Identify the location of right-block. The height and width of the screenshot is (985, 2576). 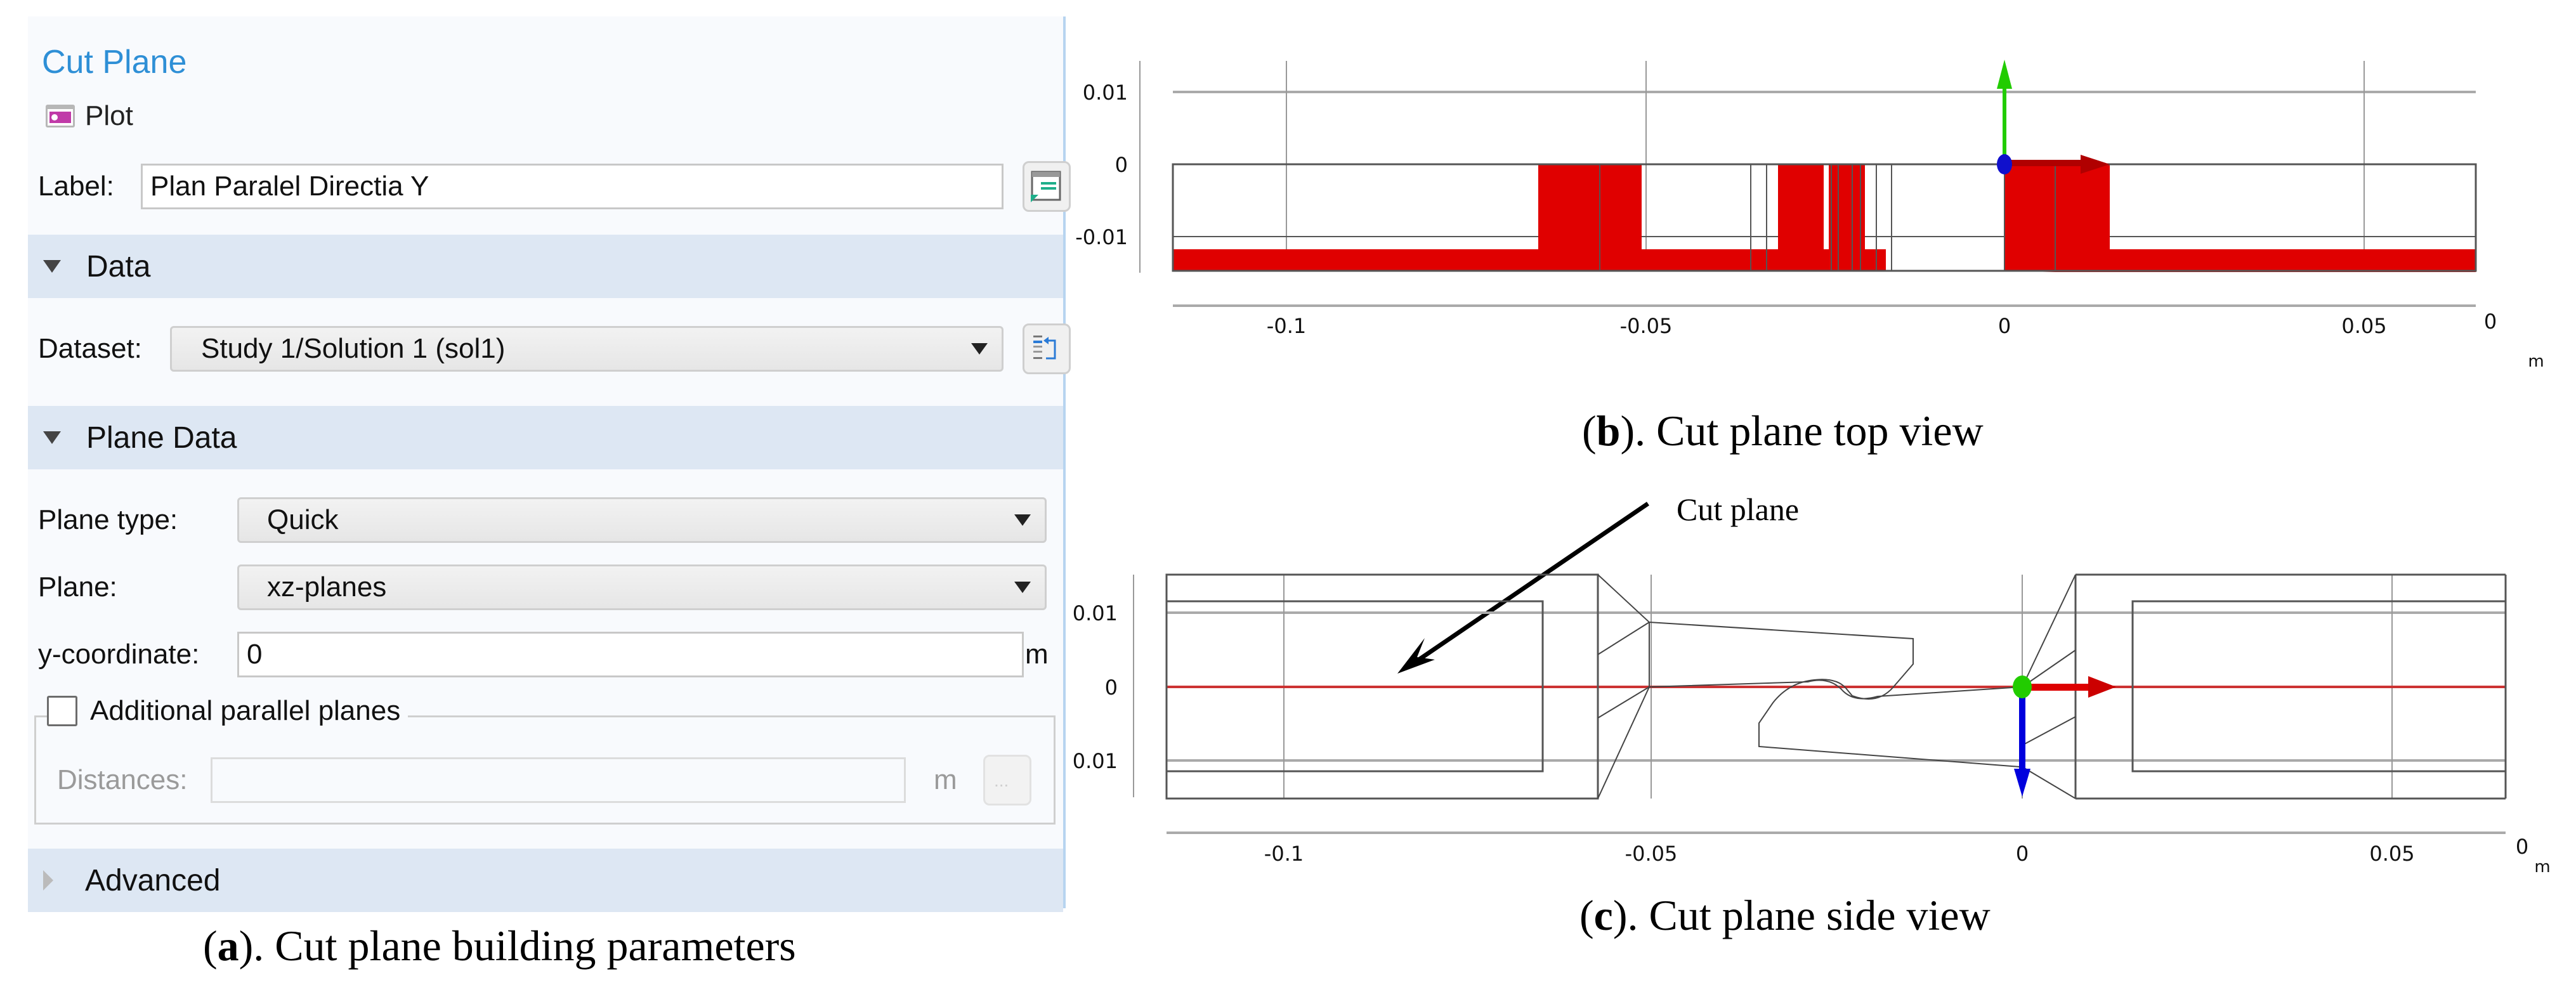
(2240, 218).